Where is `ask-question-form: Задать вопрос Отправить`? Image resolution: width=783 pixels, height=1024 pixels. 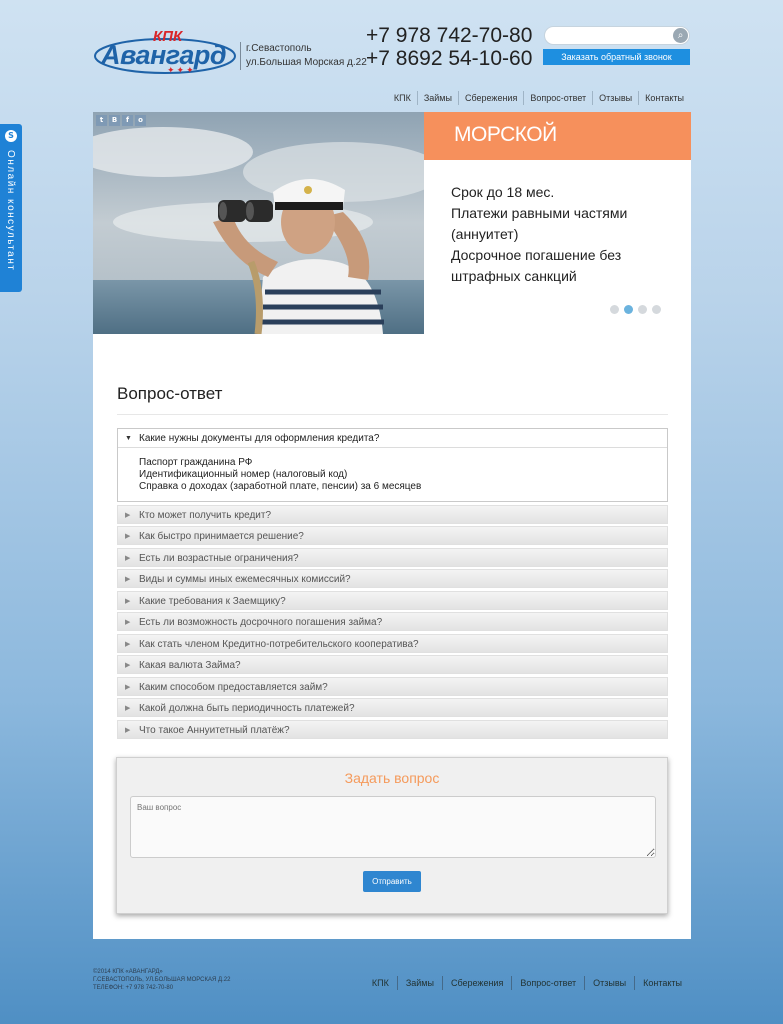 ask-question-form: Задать вопрос Отправить is located at coordinates (392, 835).